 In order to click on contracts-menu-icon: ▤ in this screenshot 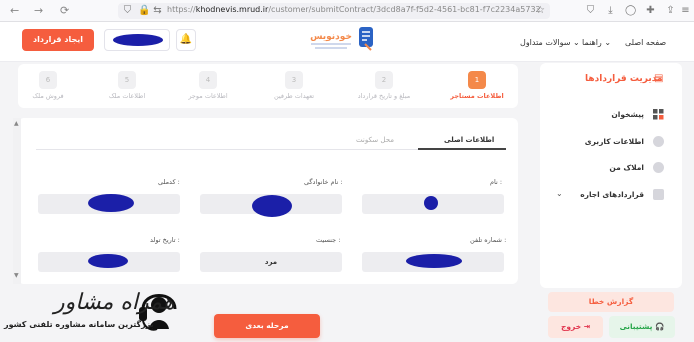, I will do `click(659, 78)`.